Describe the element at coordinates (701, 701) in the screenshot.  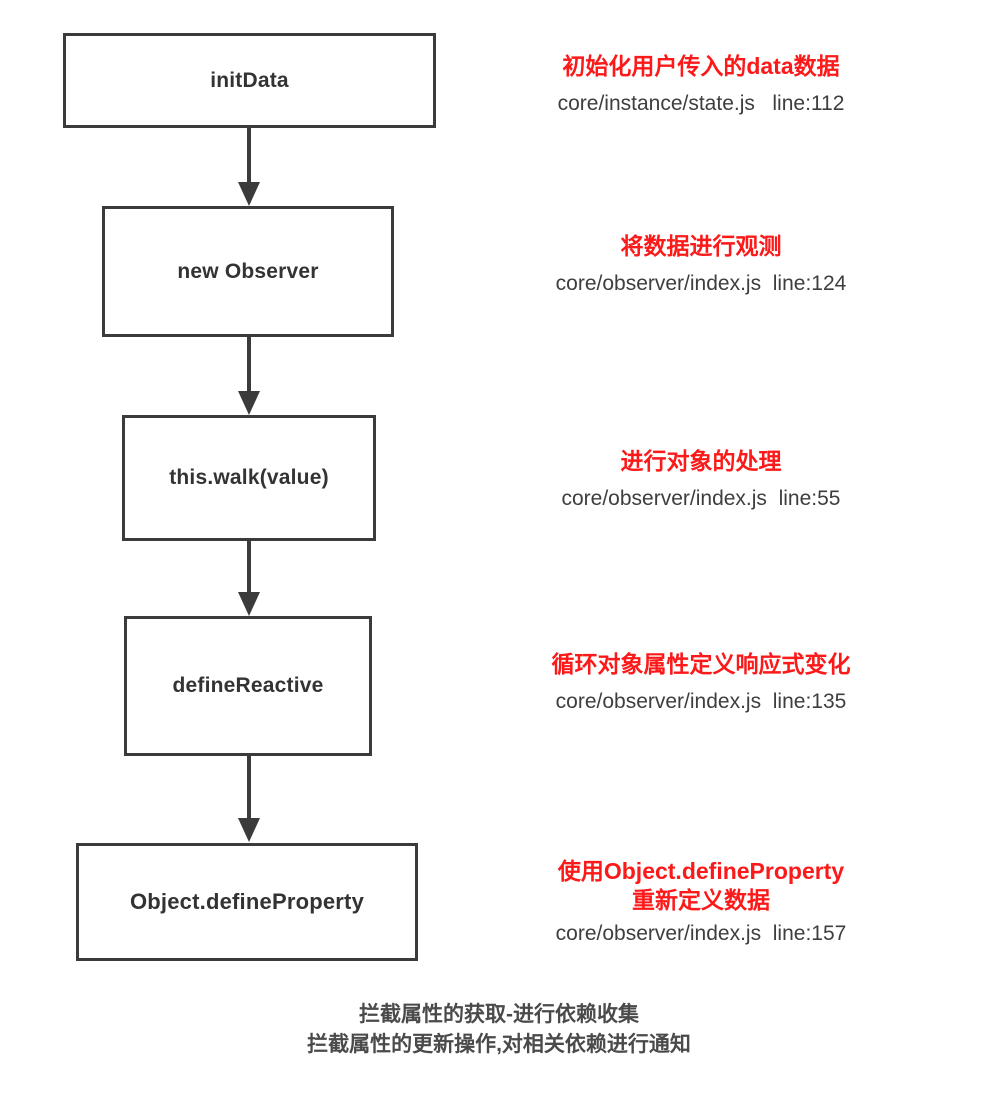
I see `annotation-source: core/observer/index.js line:135` at that location.